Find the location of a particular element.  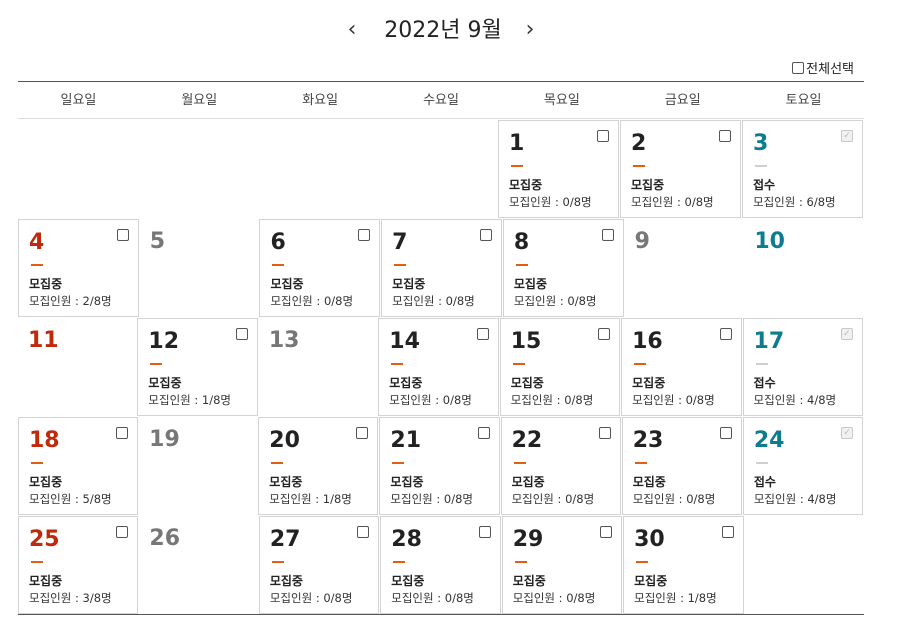

calendar-day-cell: 22 모집중 모집인원 : 0/8명 is located at coordinates (560, 466).